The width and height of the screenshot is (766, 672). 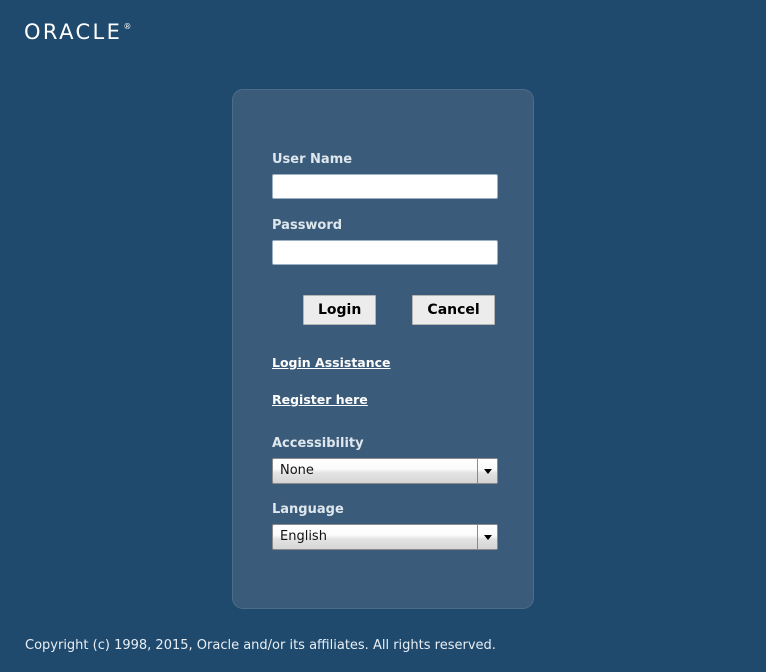 I want to click on accessibility-select: None, so click(x=385, y=471).